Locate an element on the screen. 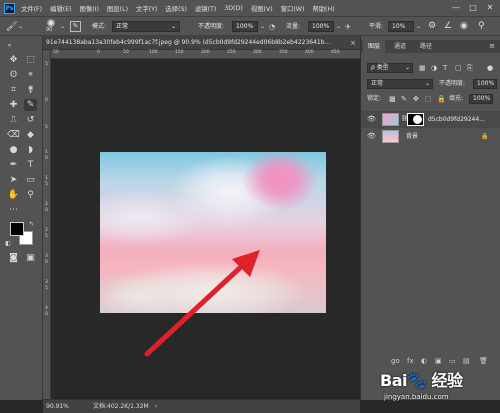 Image resolution: width=500 pixels, height=413 pixels. eyedropper-tool-icon: ⚵ is located at coordinates (30, 90).